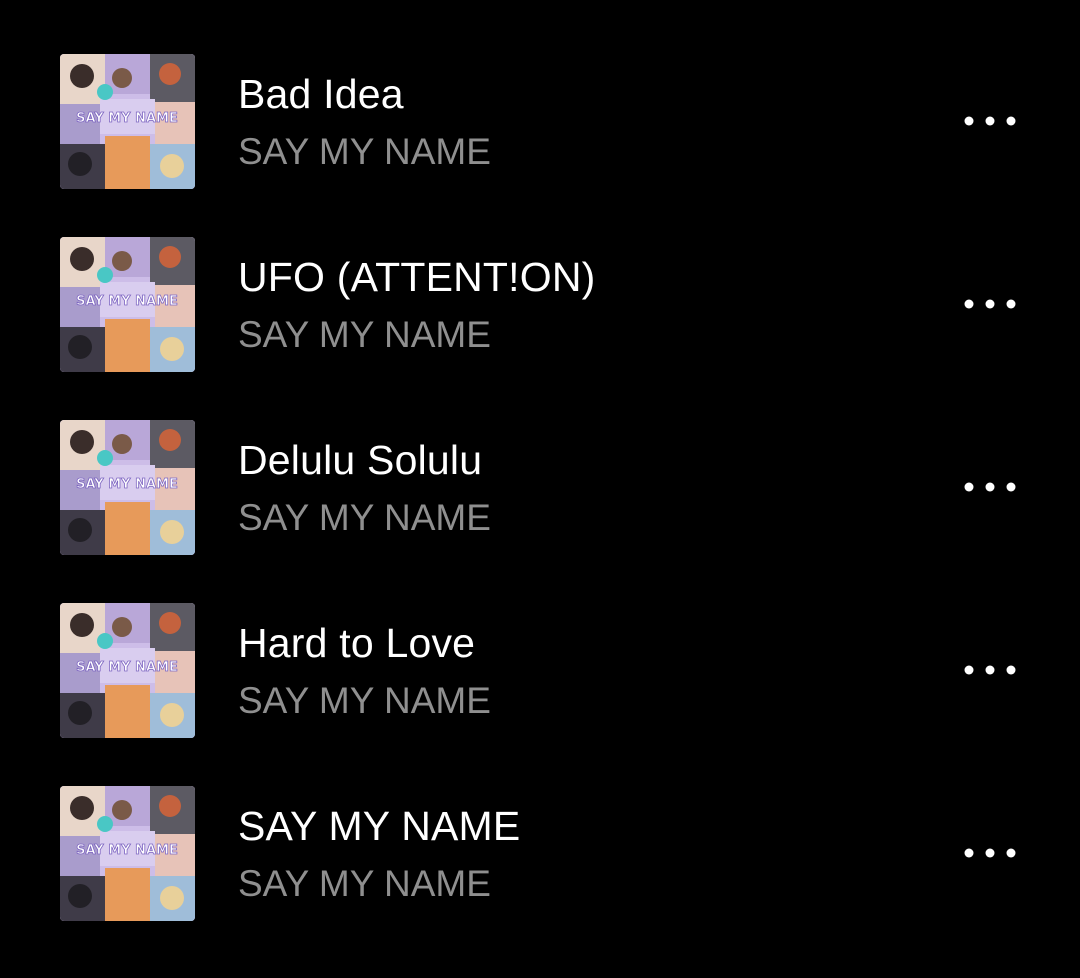 This screenshot has width=1080, height=978. I want to click on track-title: UFO (ATTENT!ON), so click(417, 277).